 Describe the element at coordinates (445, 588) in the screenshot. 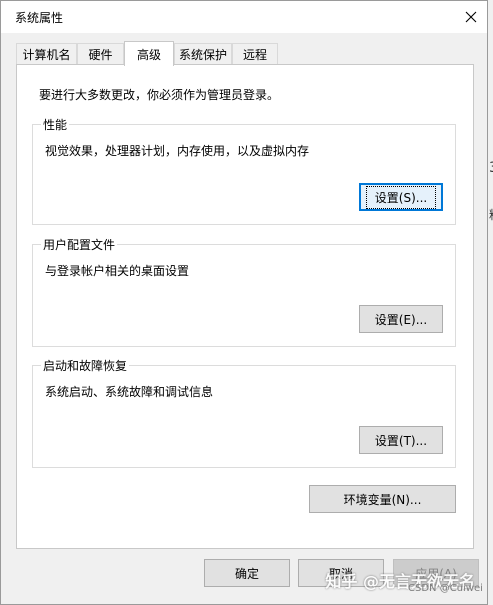

I see `watermark-small-text: CSDN @Cuiwei` at that location.